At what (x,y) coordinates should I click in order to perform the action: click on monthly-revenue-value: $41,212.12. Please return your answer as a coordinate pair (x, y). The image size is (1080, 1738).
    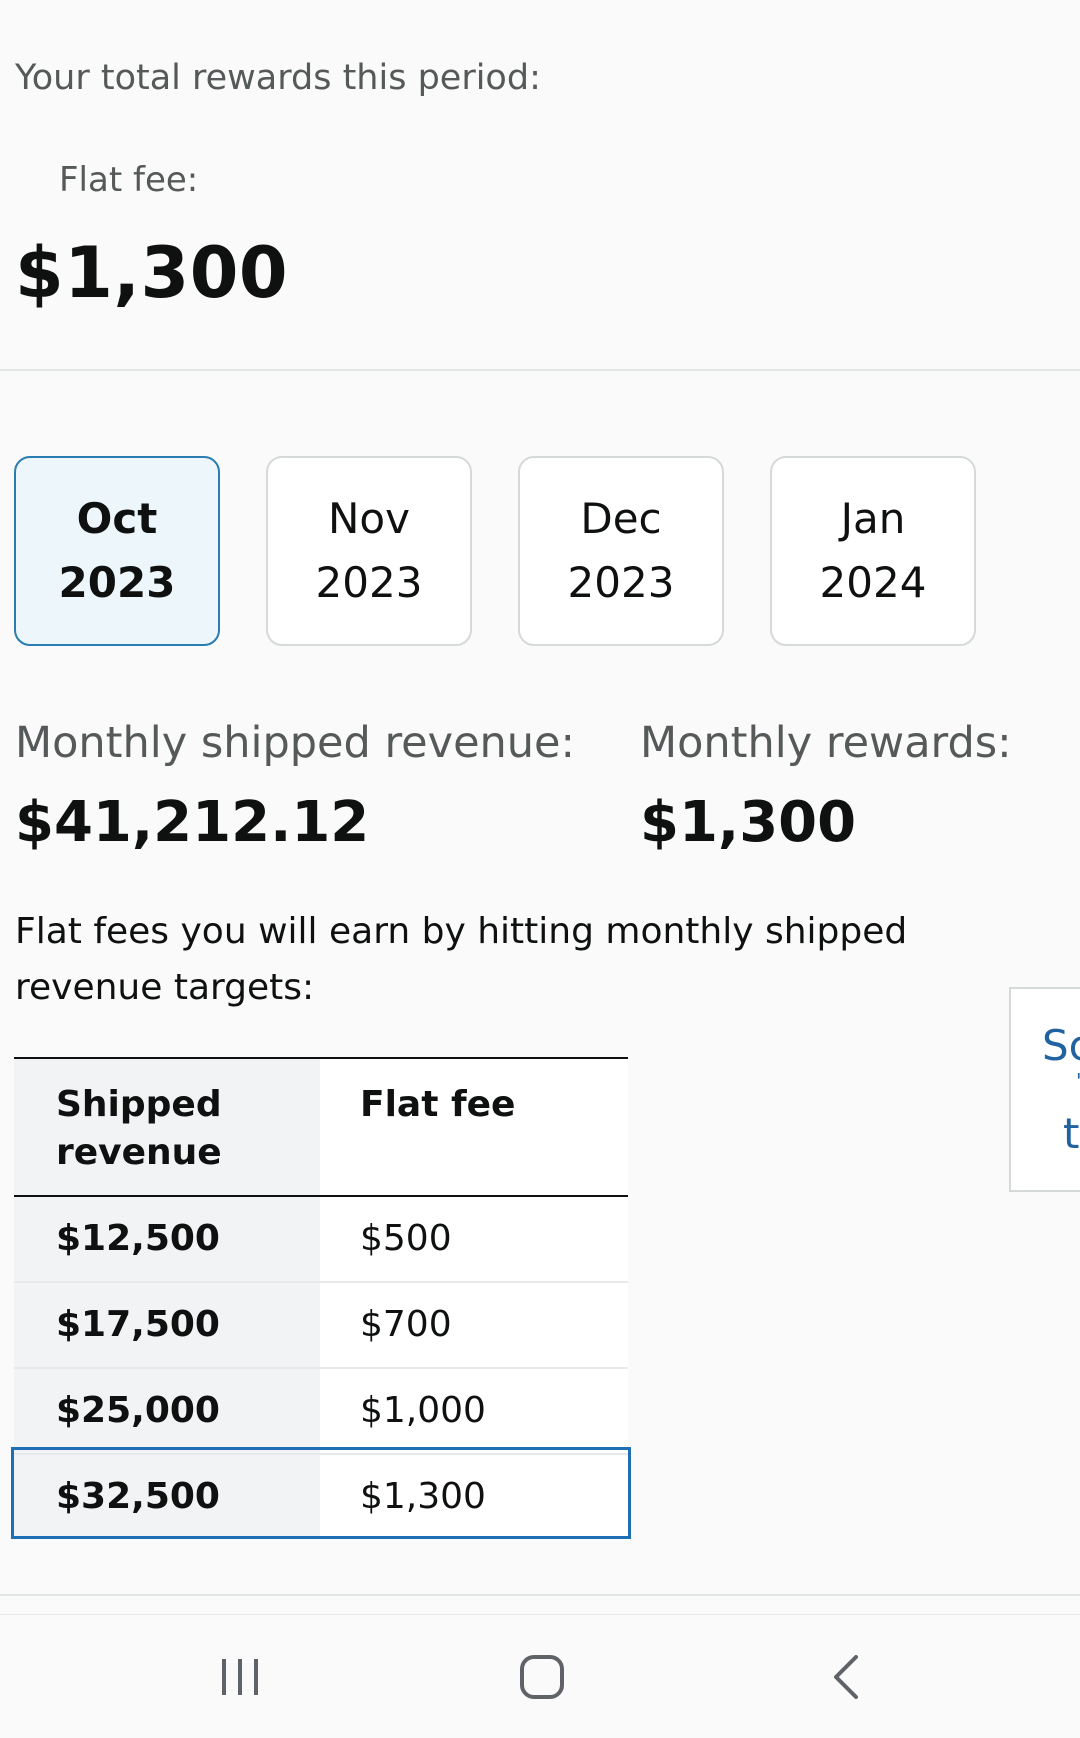
    Looking at the image, I should click on (192, 822).